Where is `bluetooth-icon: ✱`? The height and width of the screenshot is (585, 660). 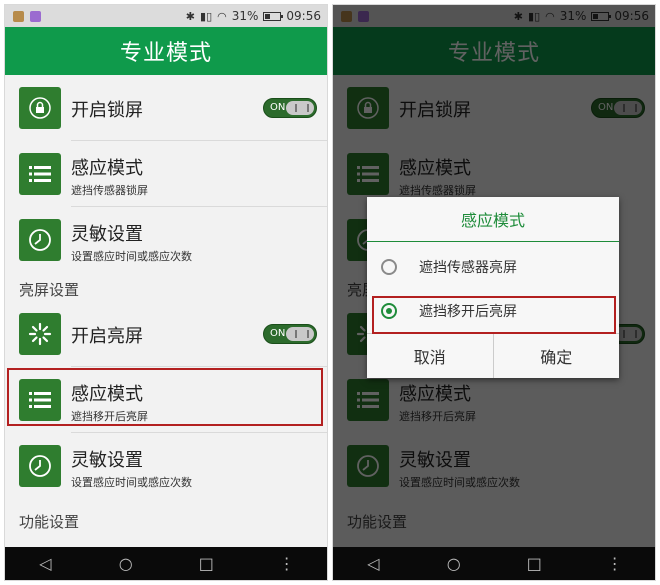
bluetooth-icon: ✱ is located at coordinates (190, 16).